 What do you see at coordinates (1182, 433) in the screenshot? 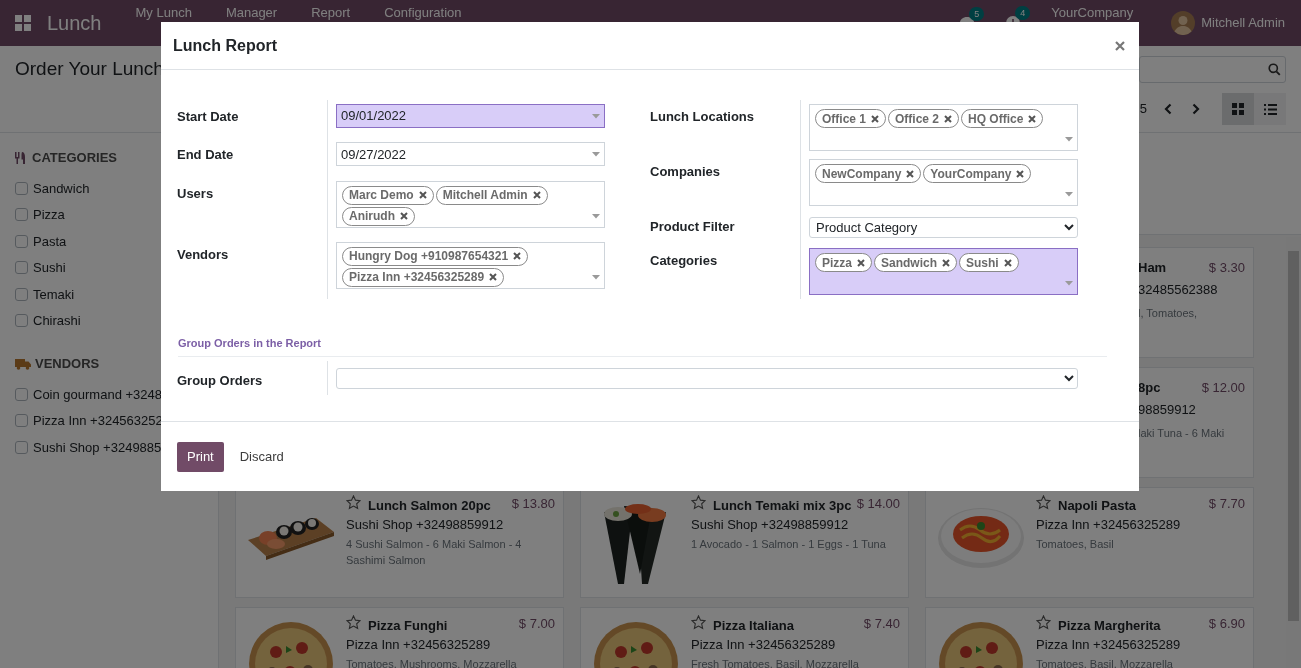
I see `product-description: laki Tuna - 6 Maki` at bounding box center [1182, 433].